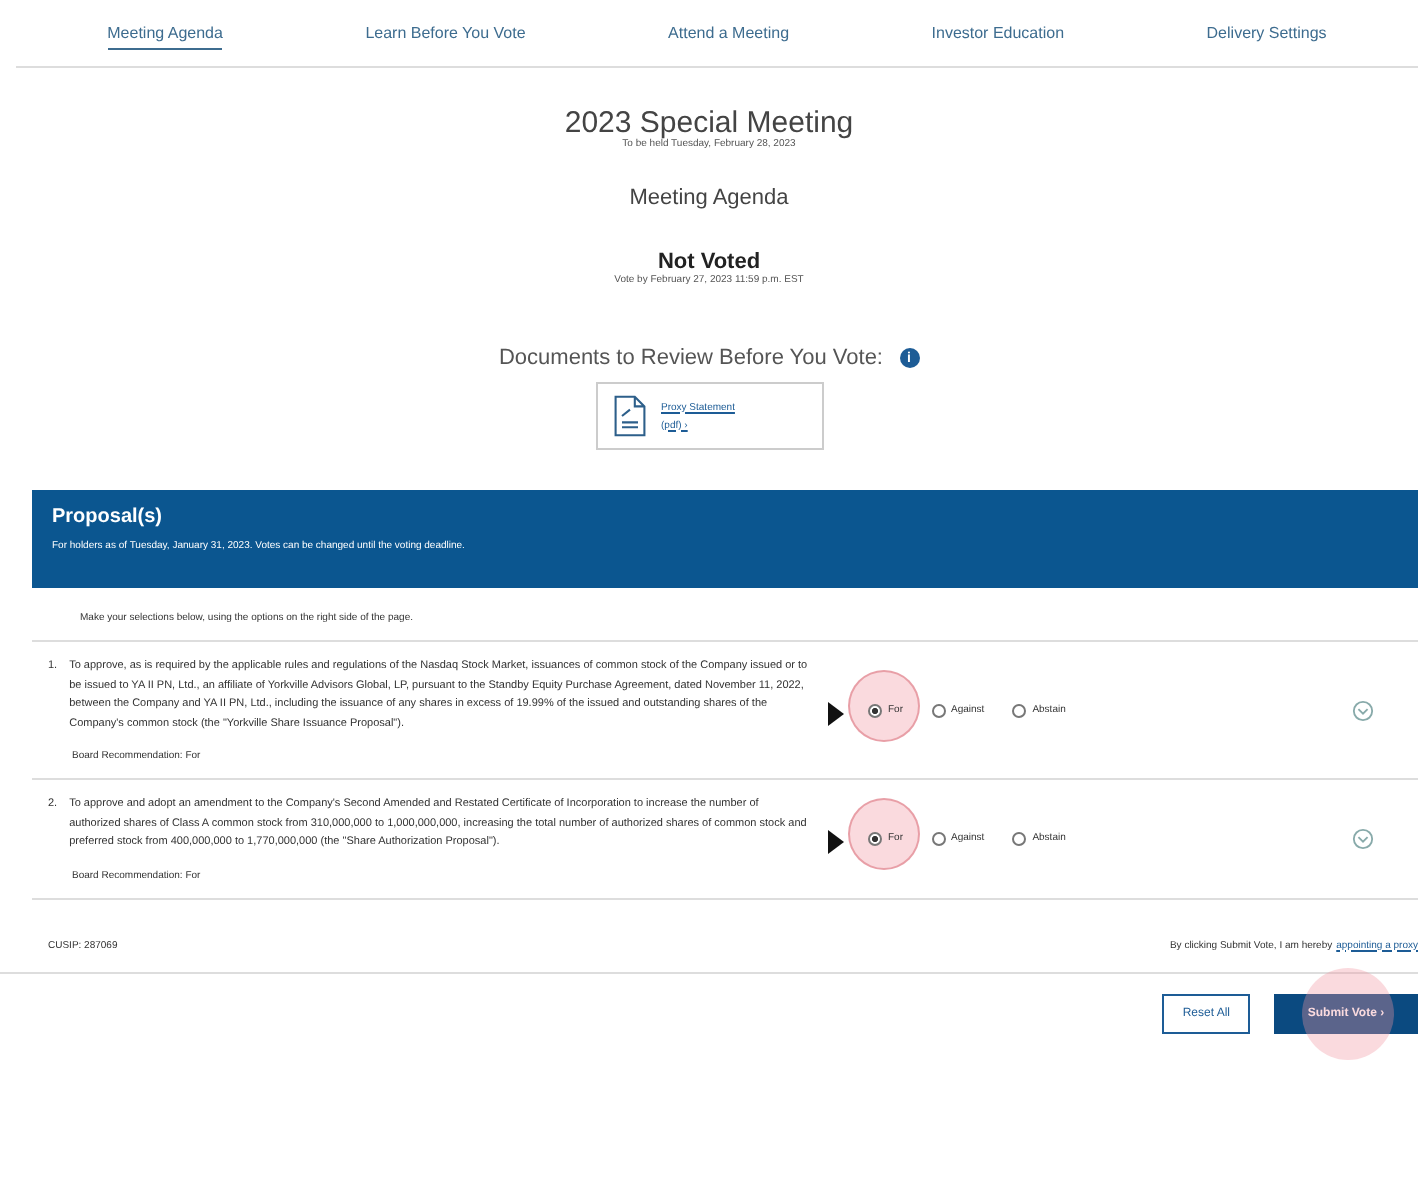 The height and width of the screenshot is (1192, 1418). What do you see at coordinates (445, 33) in the screenshot?
I see `nav-tab: Learn Before You Vote` at bounding box center [445, 33].